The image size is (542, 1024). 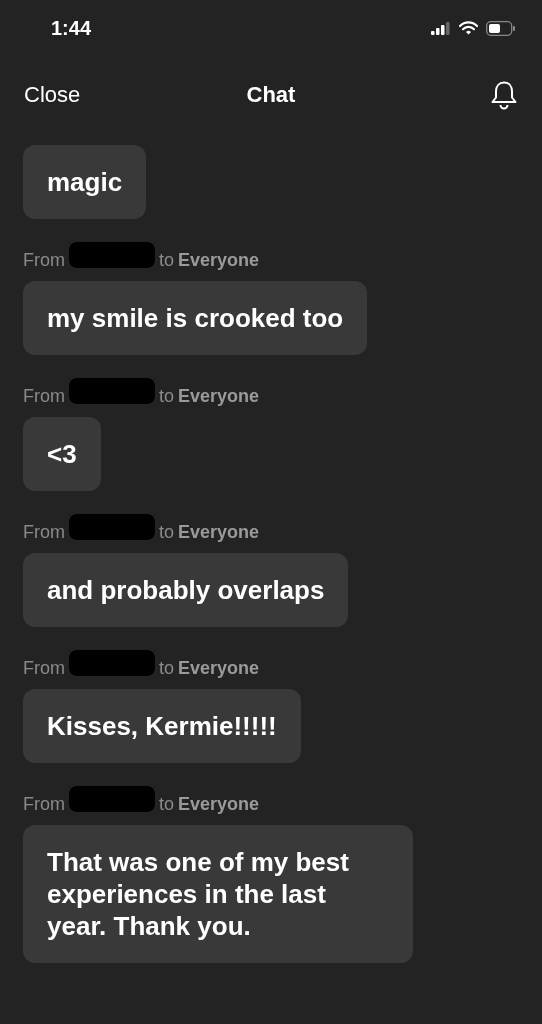 I want to click on status-time: 1:44, so click(x=71, y=28).